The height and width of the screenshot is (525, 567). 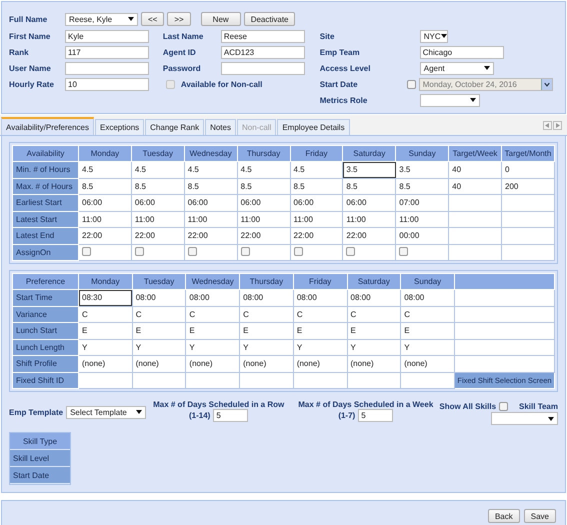 What do you see at coordinates (101, 19) in the screenshot?
I see `dropdown: Reese, Kyle` at bounding box center [101, 19].